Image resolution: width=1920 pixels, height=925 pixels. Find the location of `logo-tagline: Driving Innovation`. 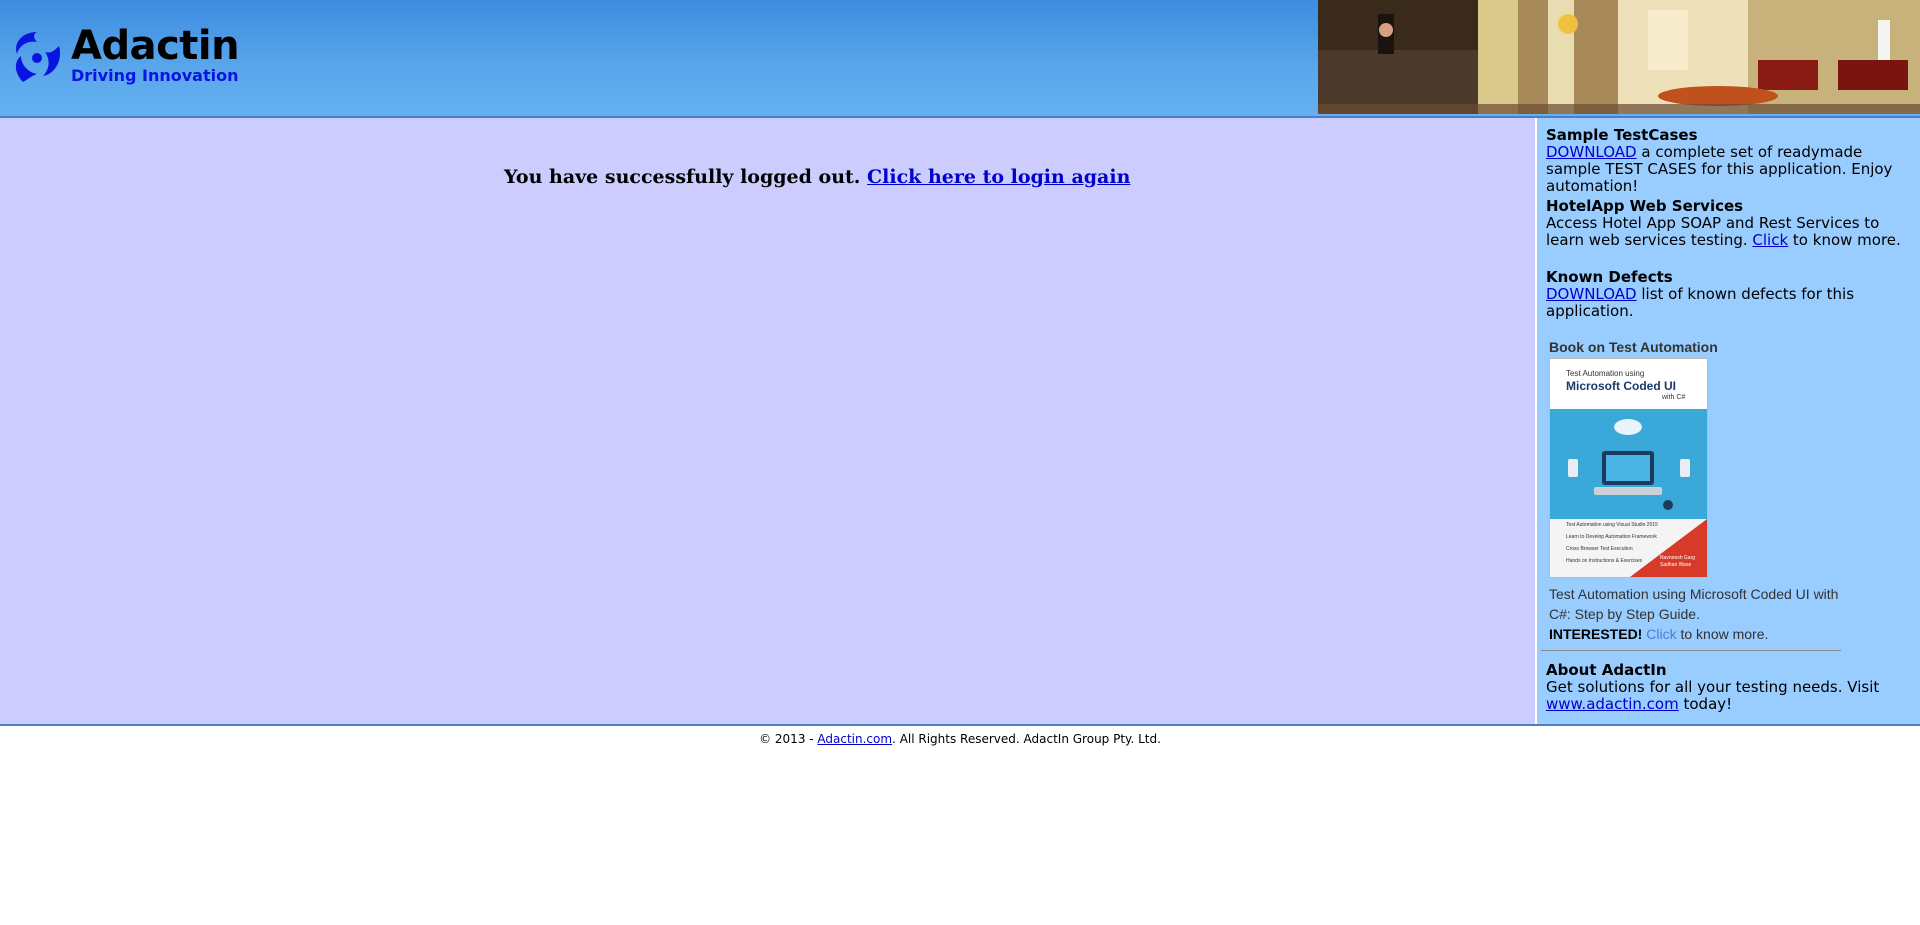

logo-tagline: Driving Innovation is located at coordinates (155, 75).